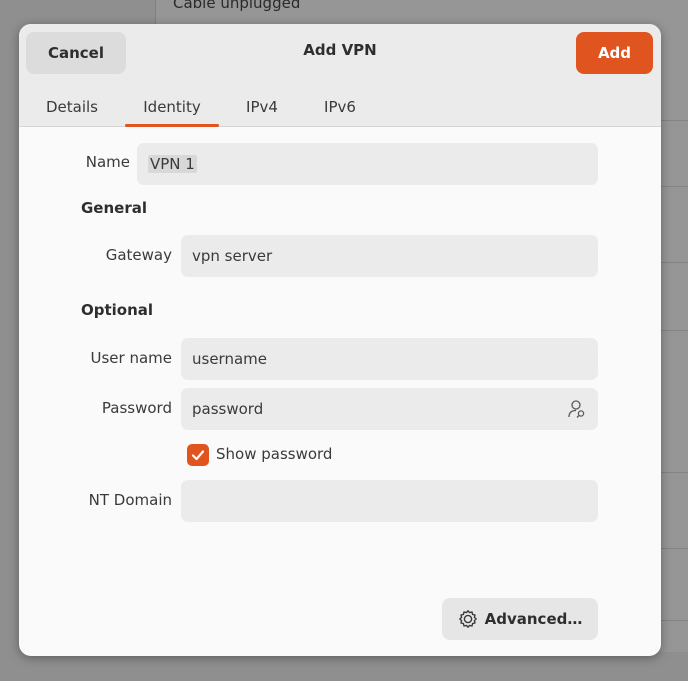 The height and width of the screenshot is (681, 688). Describe the element at coordinates (114, 208) in the screenshot. I see `general-heading: General` at that location.